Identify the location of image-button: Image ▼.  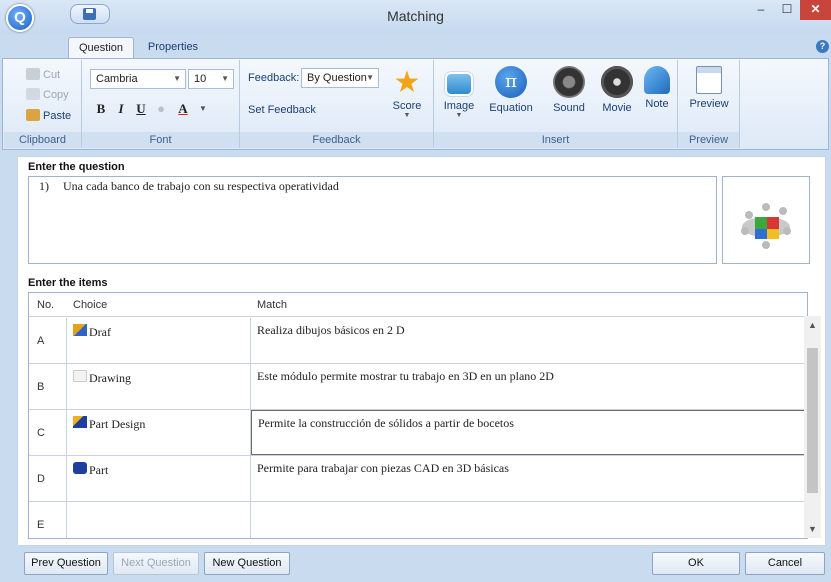
(459, 92).